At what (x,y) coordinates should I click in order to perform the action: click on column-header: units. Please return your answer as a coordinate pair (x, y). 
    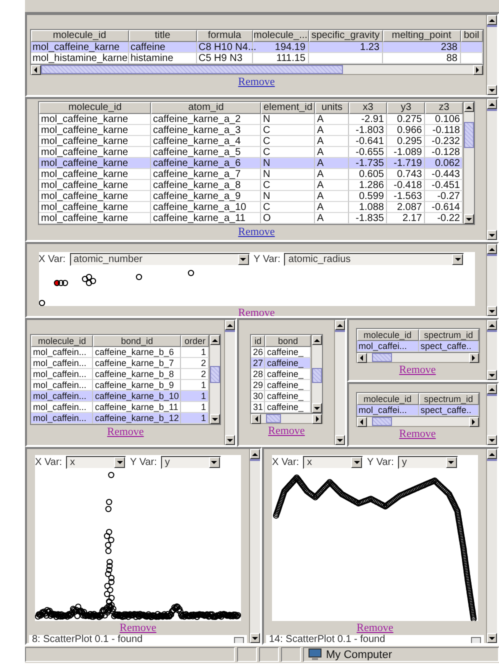
    Looking at the image, I should click on (332, 108).